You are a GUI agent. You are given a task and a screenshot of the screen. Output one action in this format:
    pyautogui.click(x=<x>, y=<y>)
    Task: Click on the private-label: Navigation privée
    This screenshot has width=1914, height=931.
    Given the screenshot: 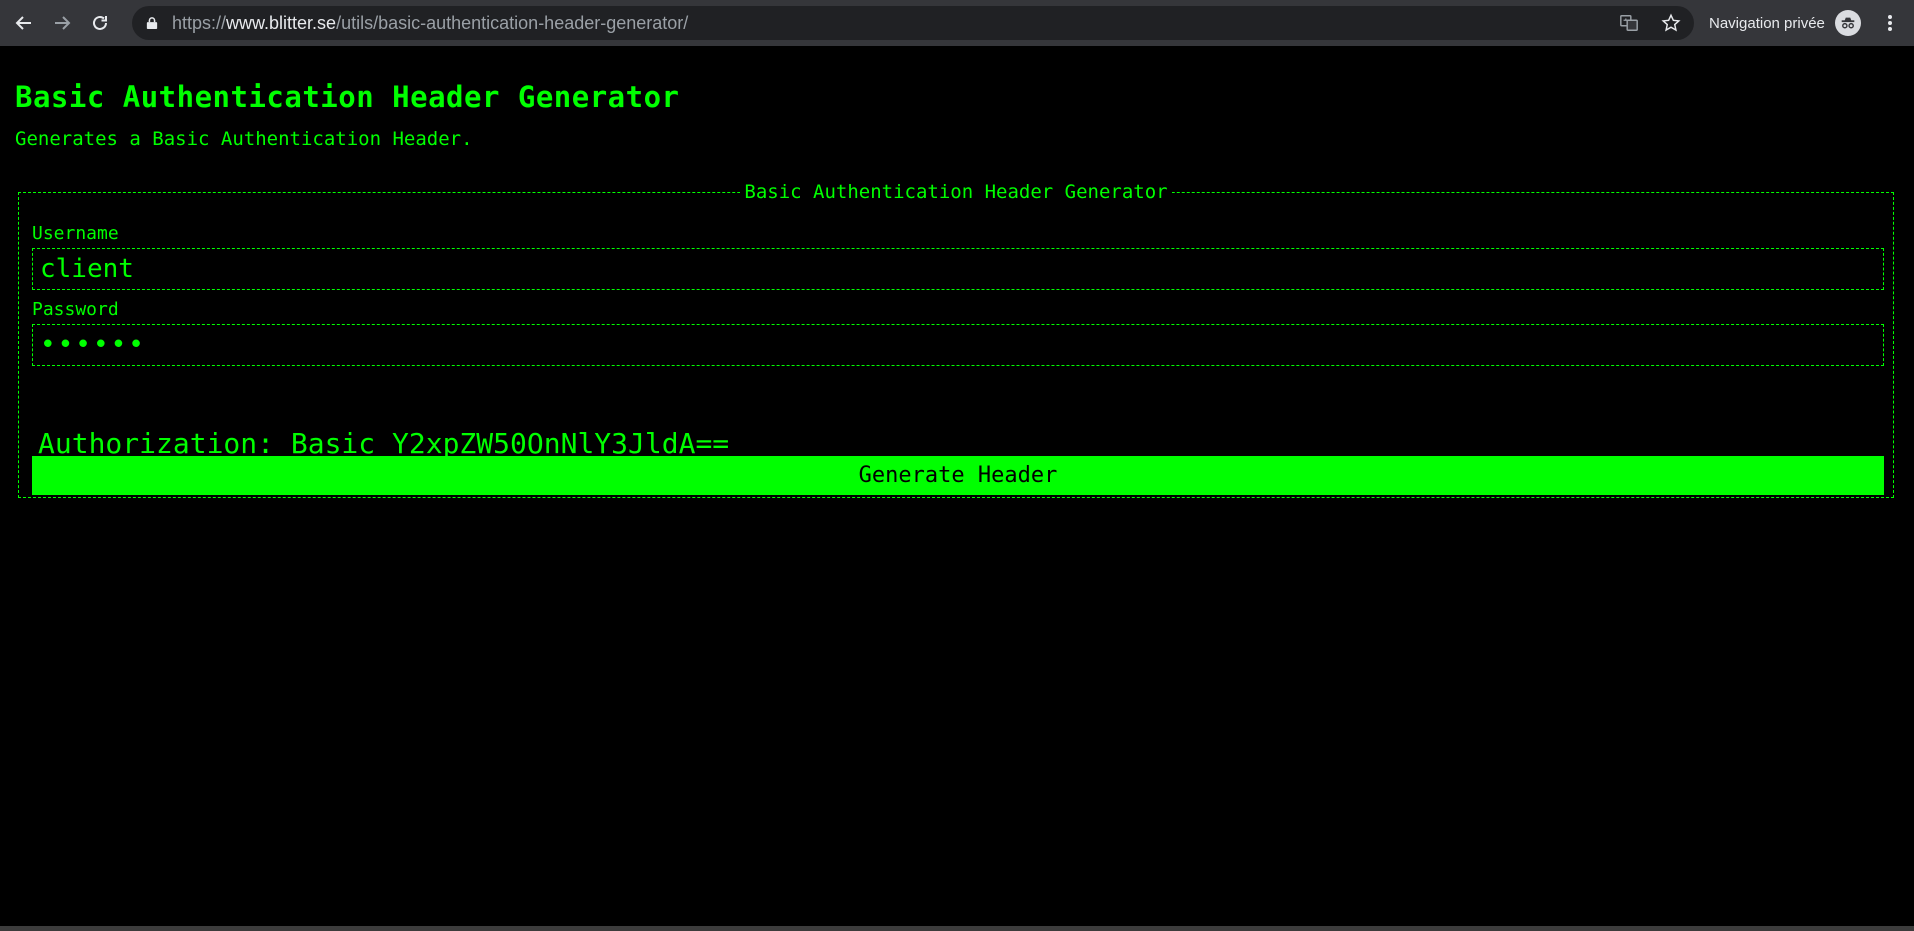 What is the action you would take?
    pyautogui.click(x=1767, y=23)
    